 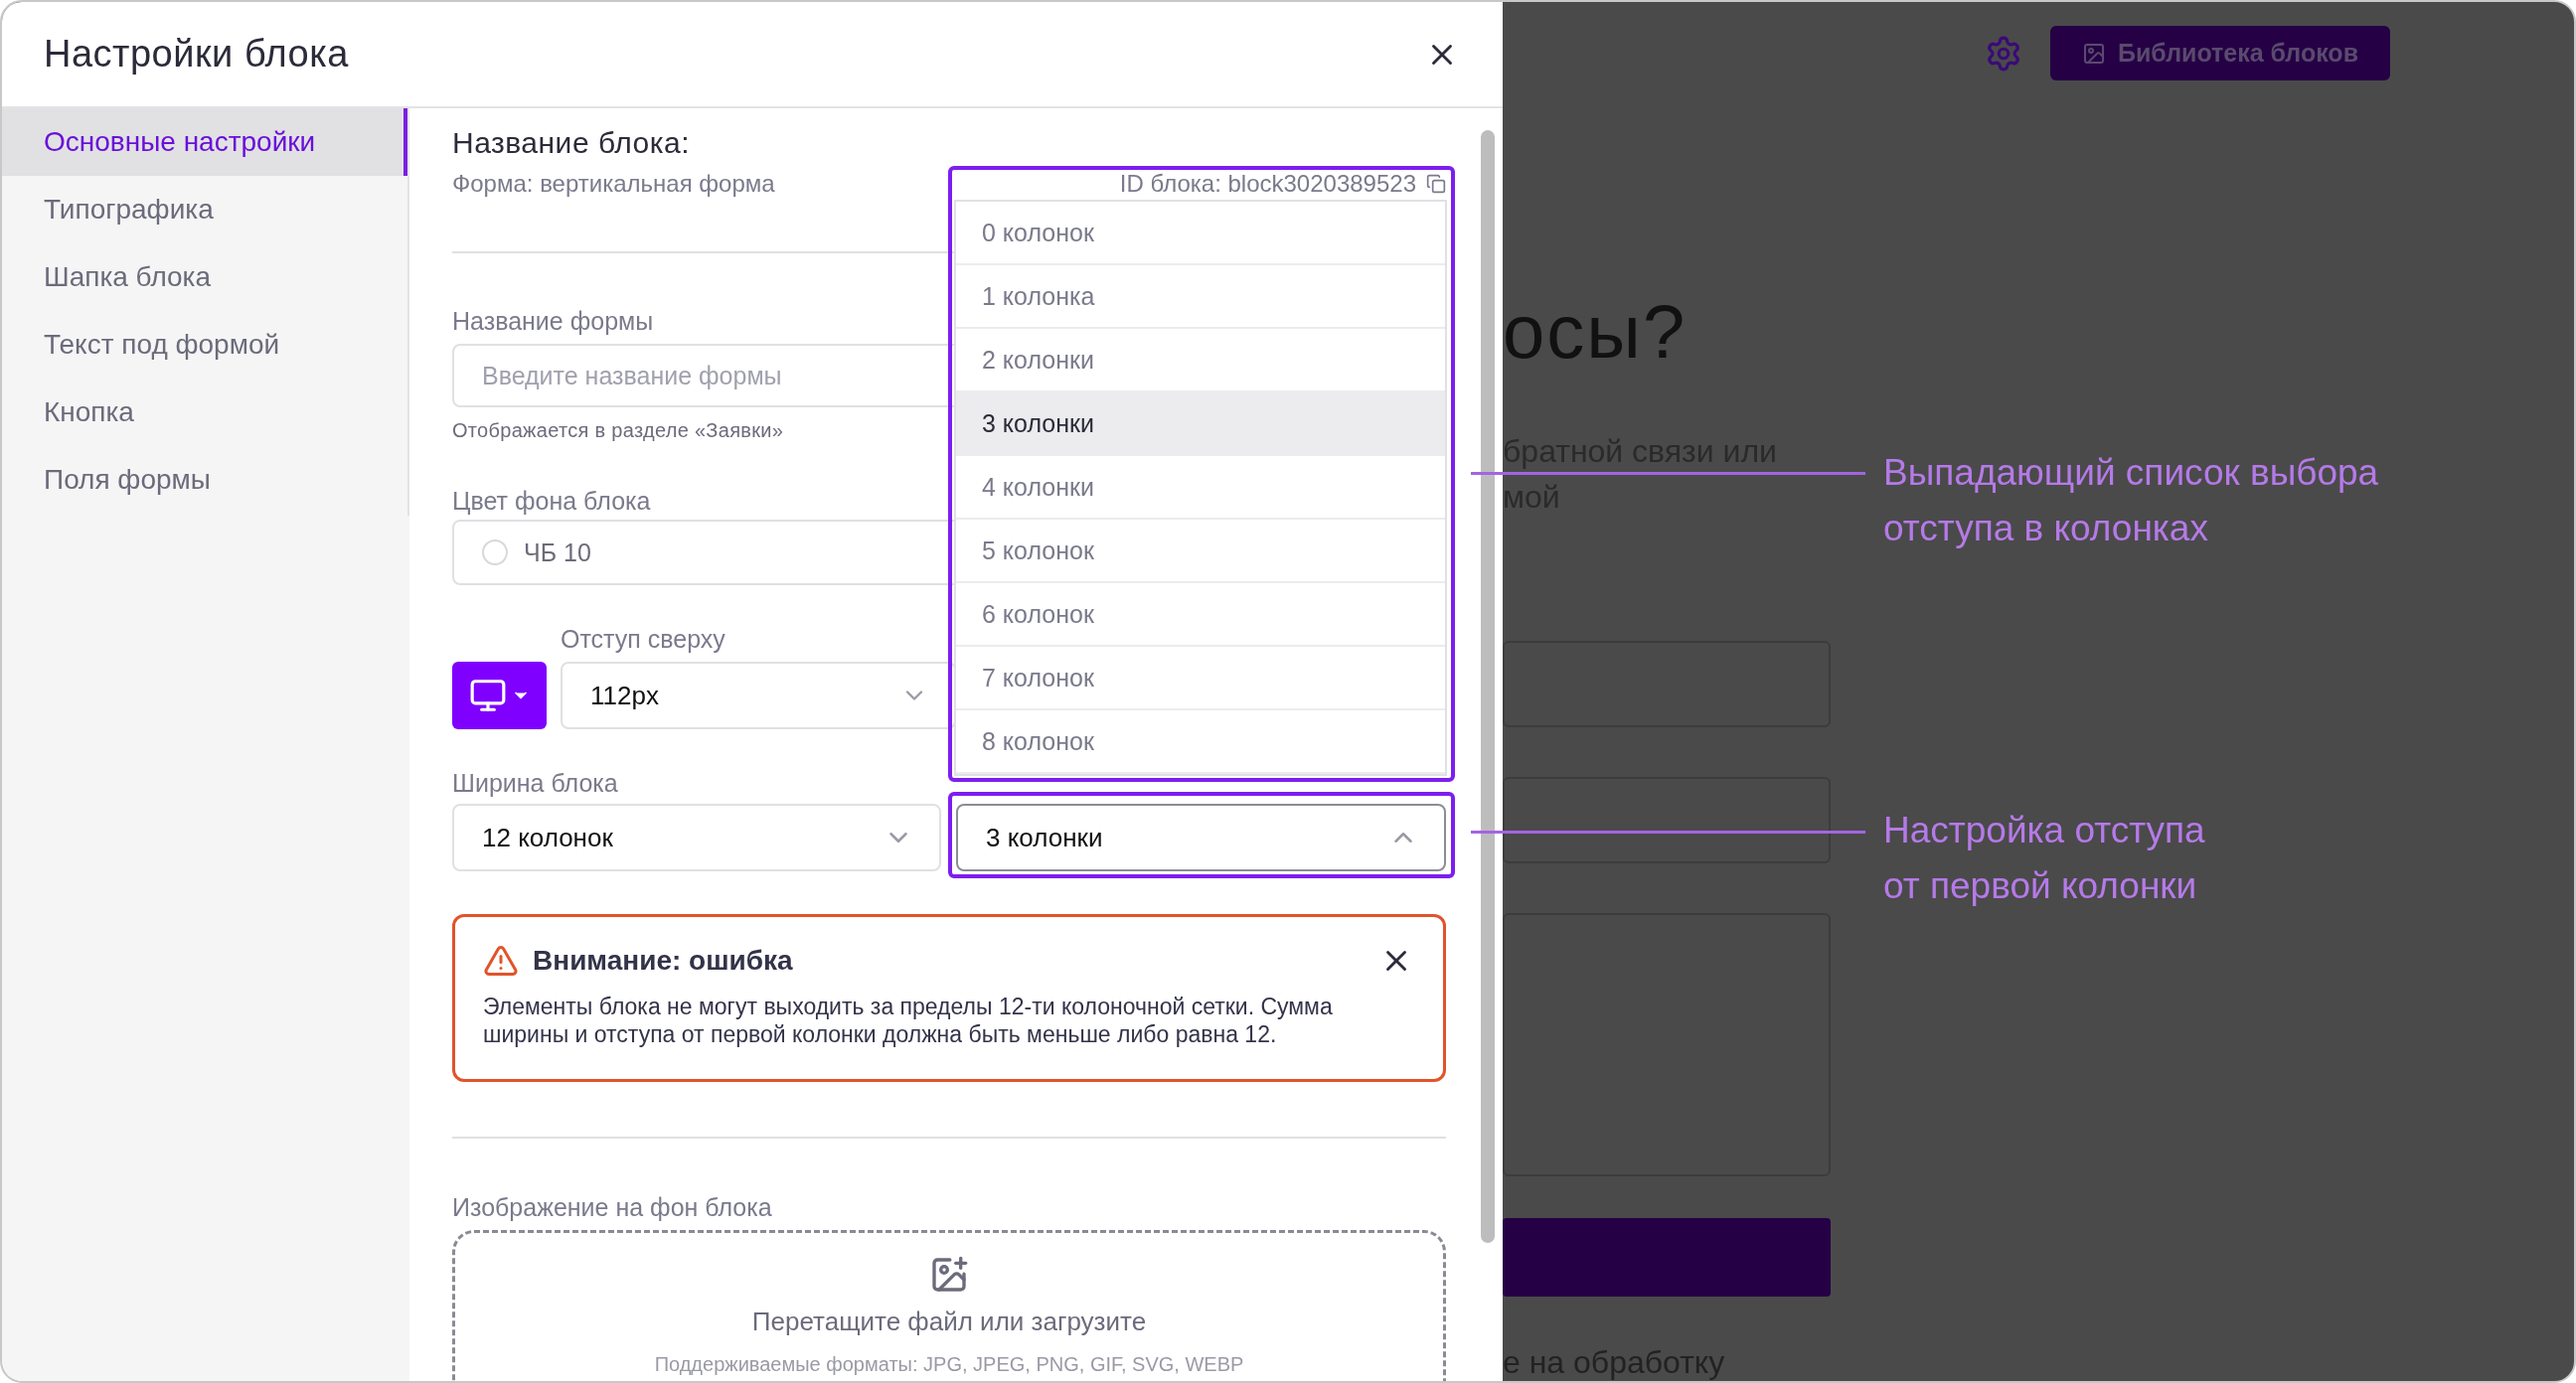 What do you see at coordinates (2093, 53) in the screenshot?
I see `image-icon` at bounding box center [2093, 53].